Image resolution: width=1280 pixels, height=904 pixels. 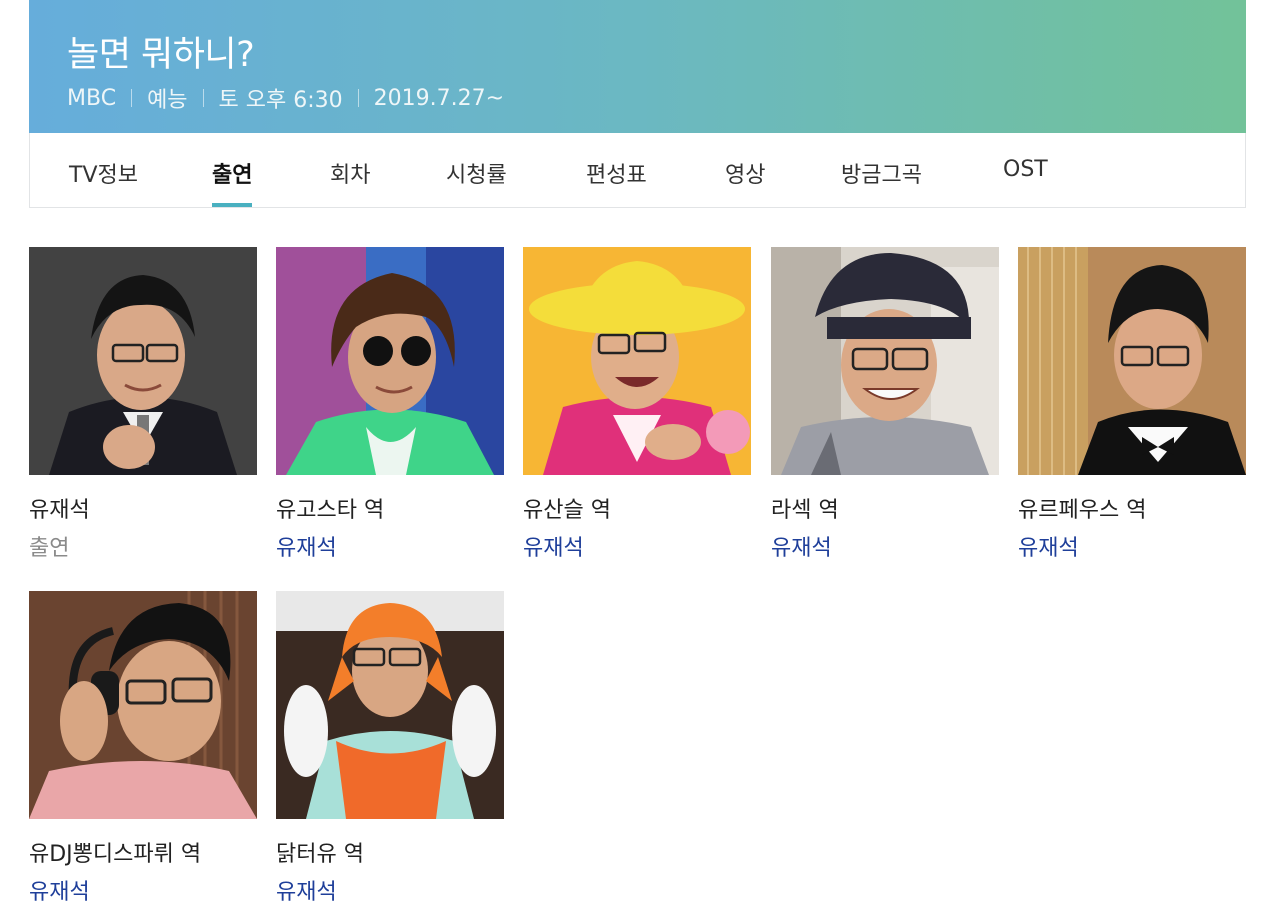 What do you see at coordinates (476, 175) in the screenshot?
I see `tab-label: 시청률` at bounding box center [476, 175].